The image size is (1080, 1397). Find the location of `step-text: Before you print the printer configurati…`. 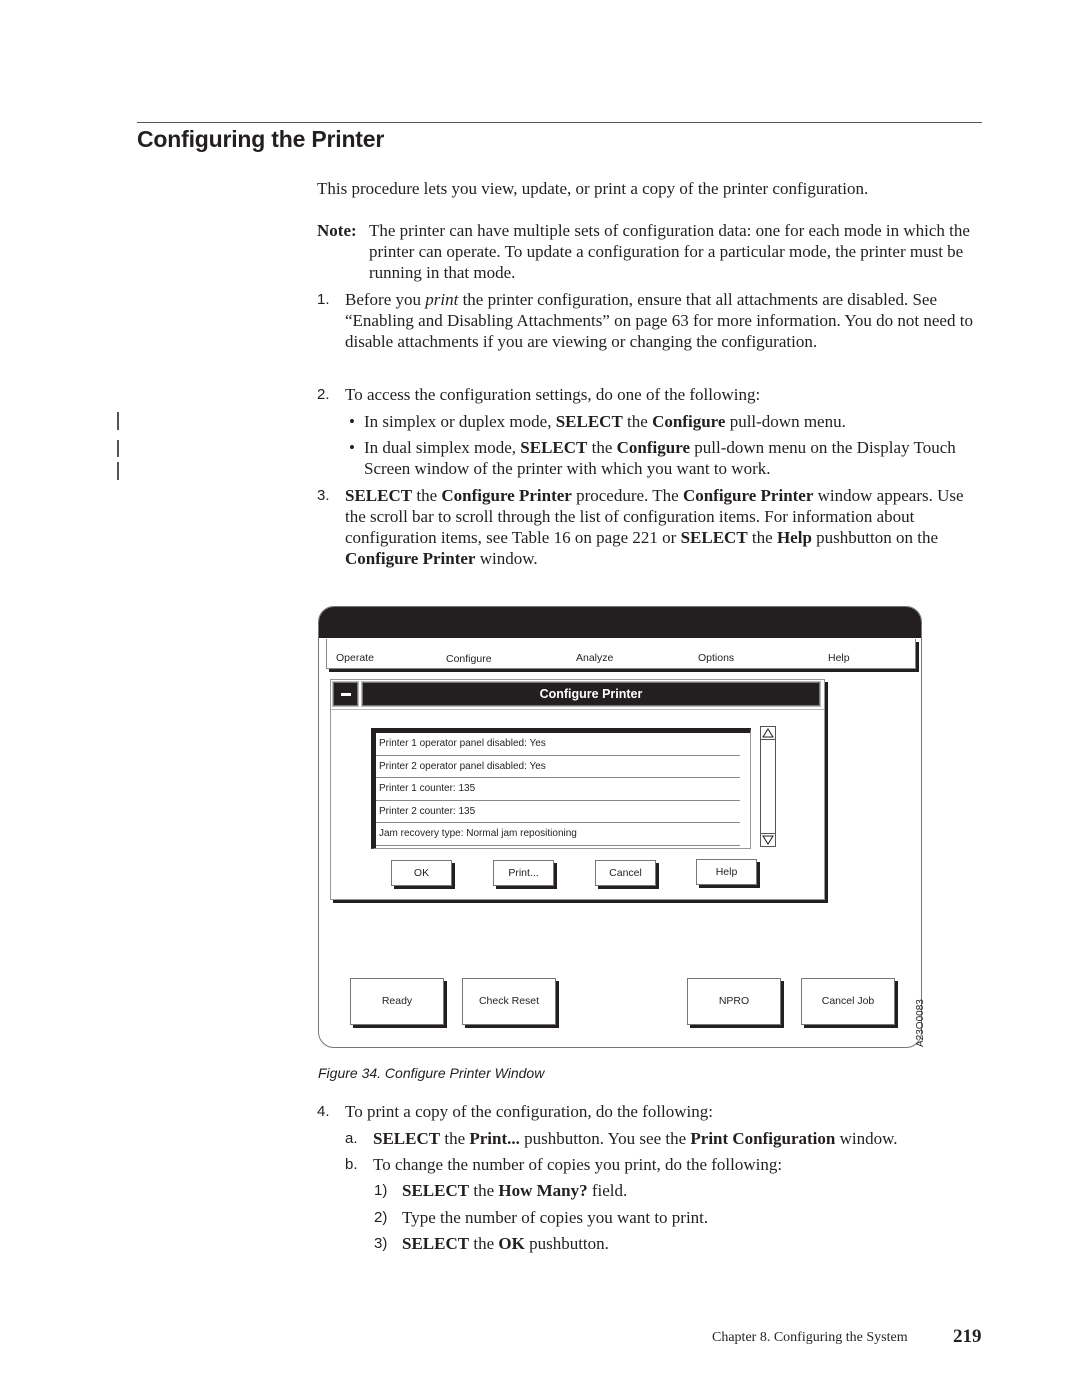

step-text: Before you print the printer configurati… is located at coordinates (666, 320).